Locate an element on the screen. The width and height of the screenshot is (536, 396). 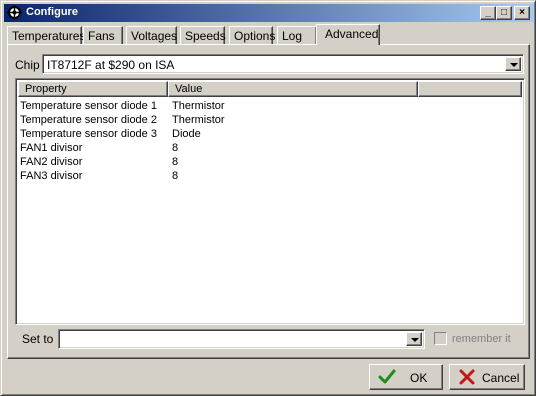
checkmark-icon is located at coordinates (387, 376).